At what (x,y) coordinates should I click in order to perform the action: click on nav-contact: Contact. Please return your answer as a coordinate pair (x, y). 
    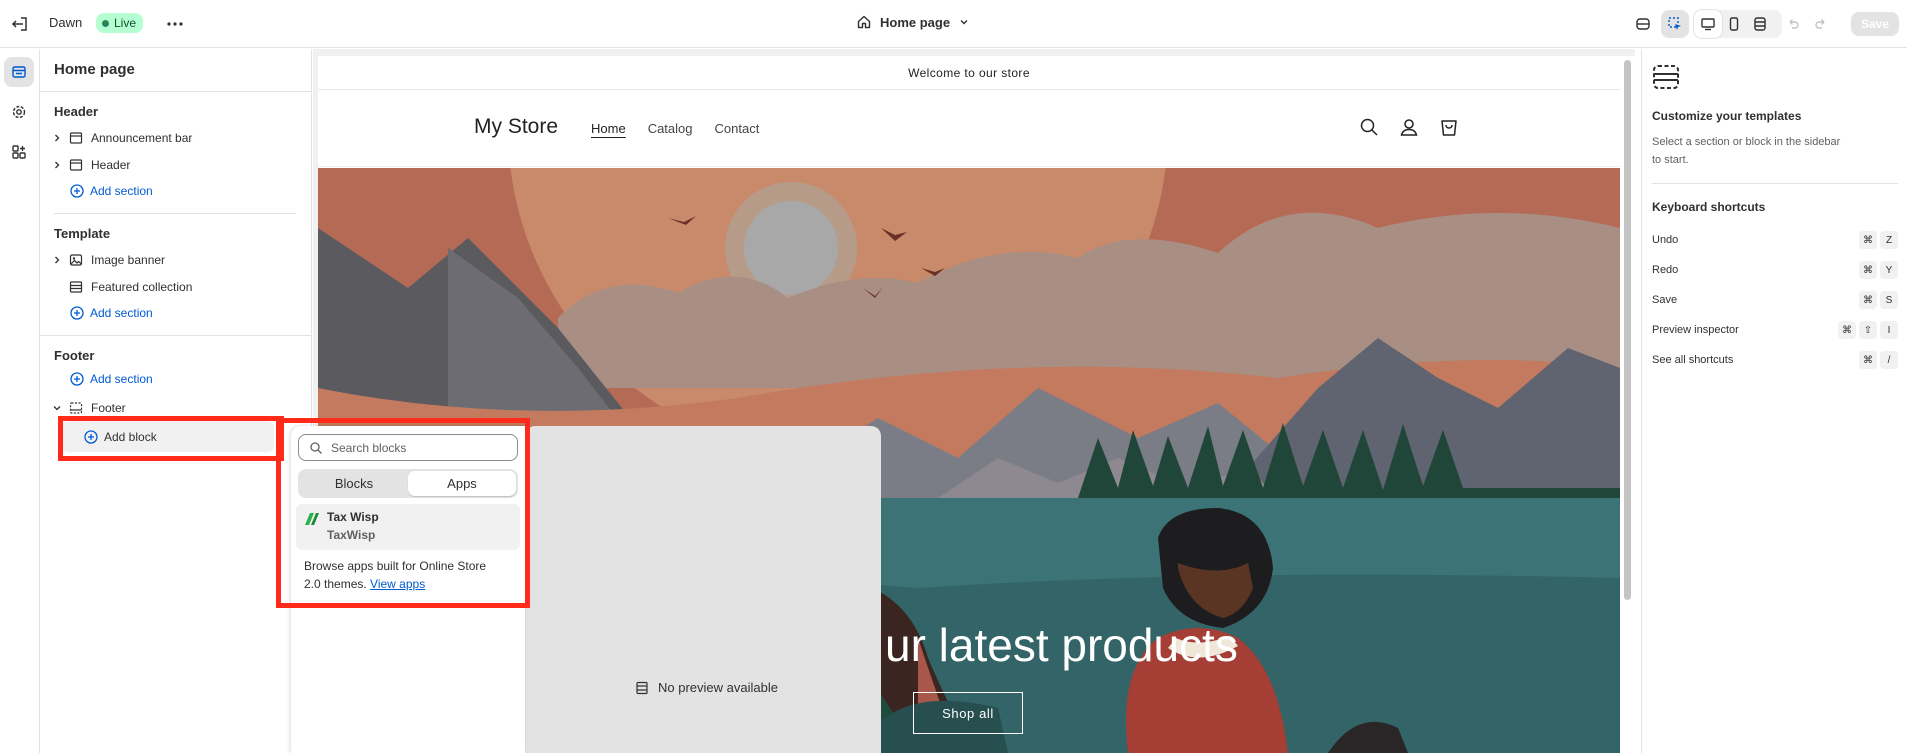
    Looking at the image, I should click on (737, 128).